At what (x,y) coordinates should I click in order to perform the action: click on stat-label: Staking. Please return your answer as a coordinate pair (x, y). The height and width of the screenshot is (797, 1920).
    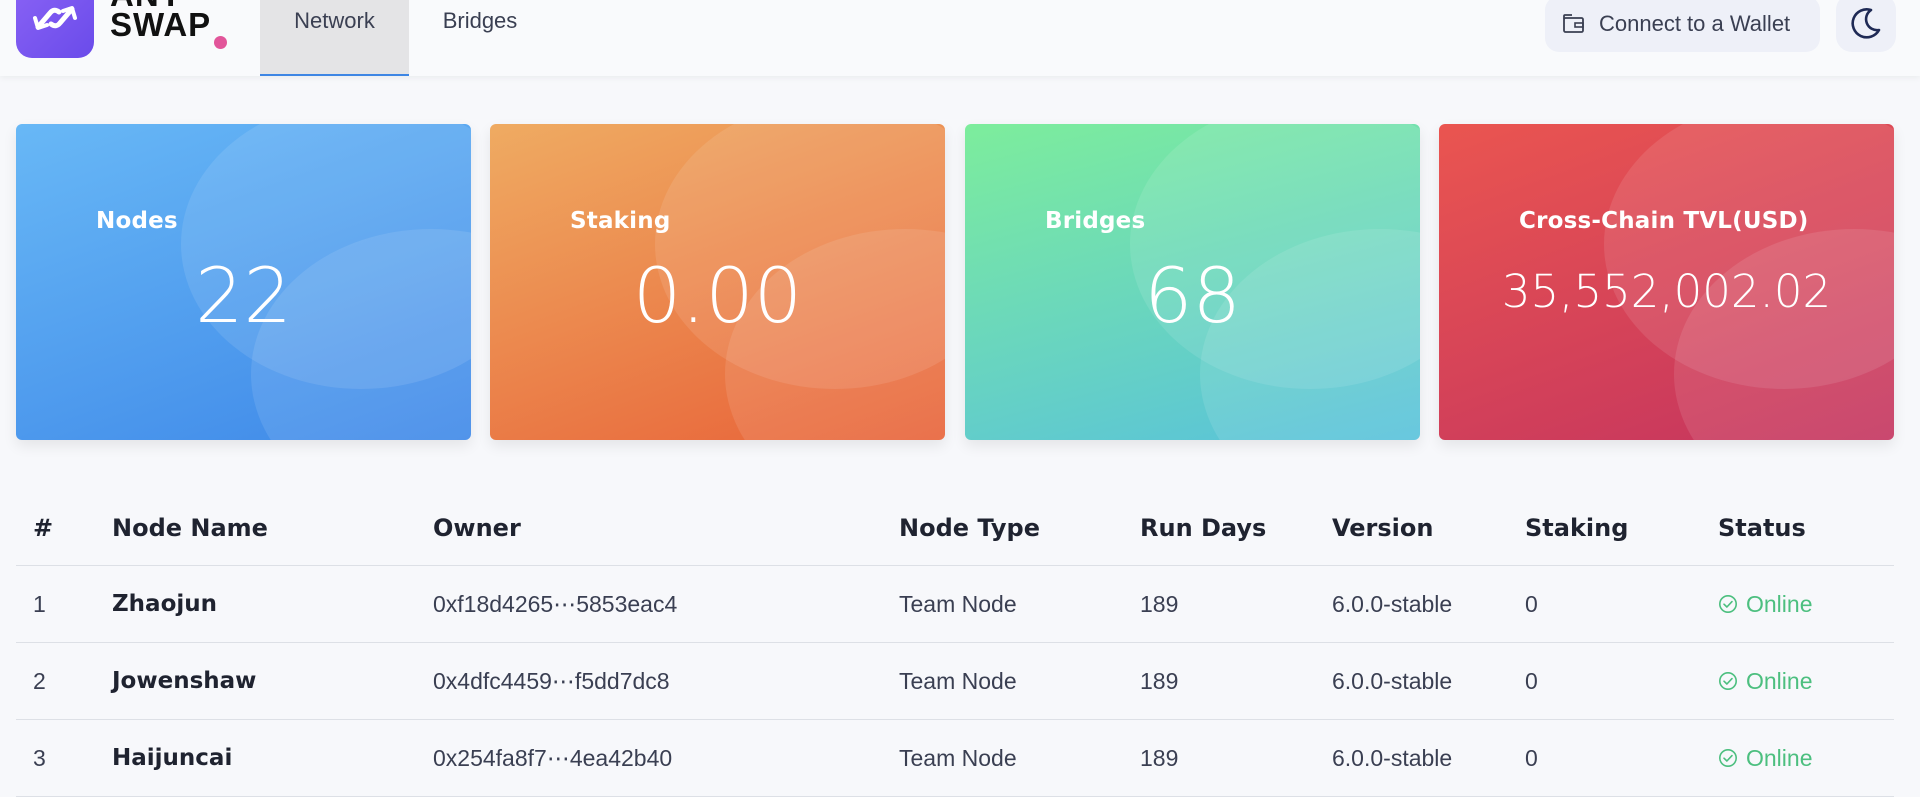
    Looking at the image, I should click on (620, 221).